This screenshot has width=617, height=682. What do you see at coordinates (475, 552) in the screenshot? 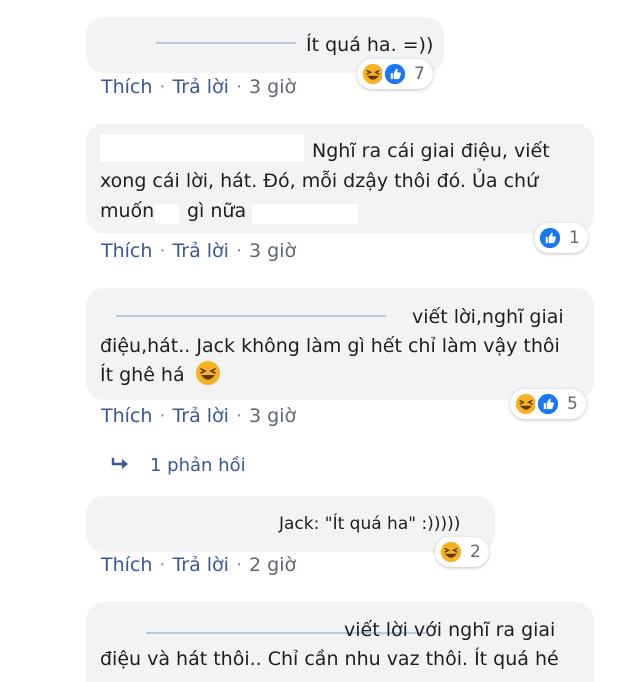
I see `reaction-count: 2` at bounding box center [475, 552].